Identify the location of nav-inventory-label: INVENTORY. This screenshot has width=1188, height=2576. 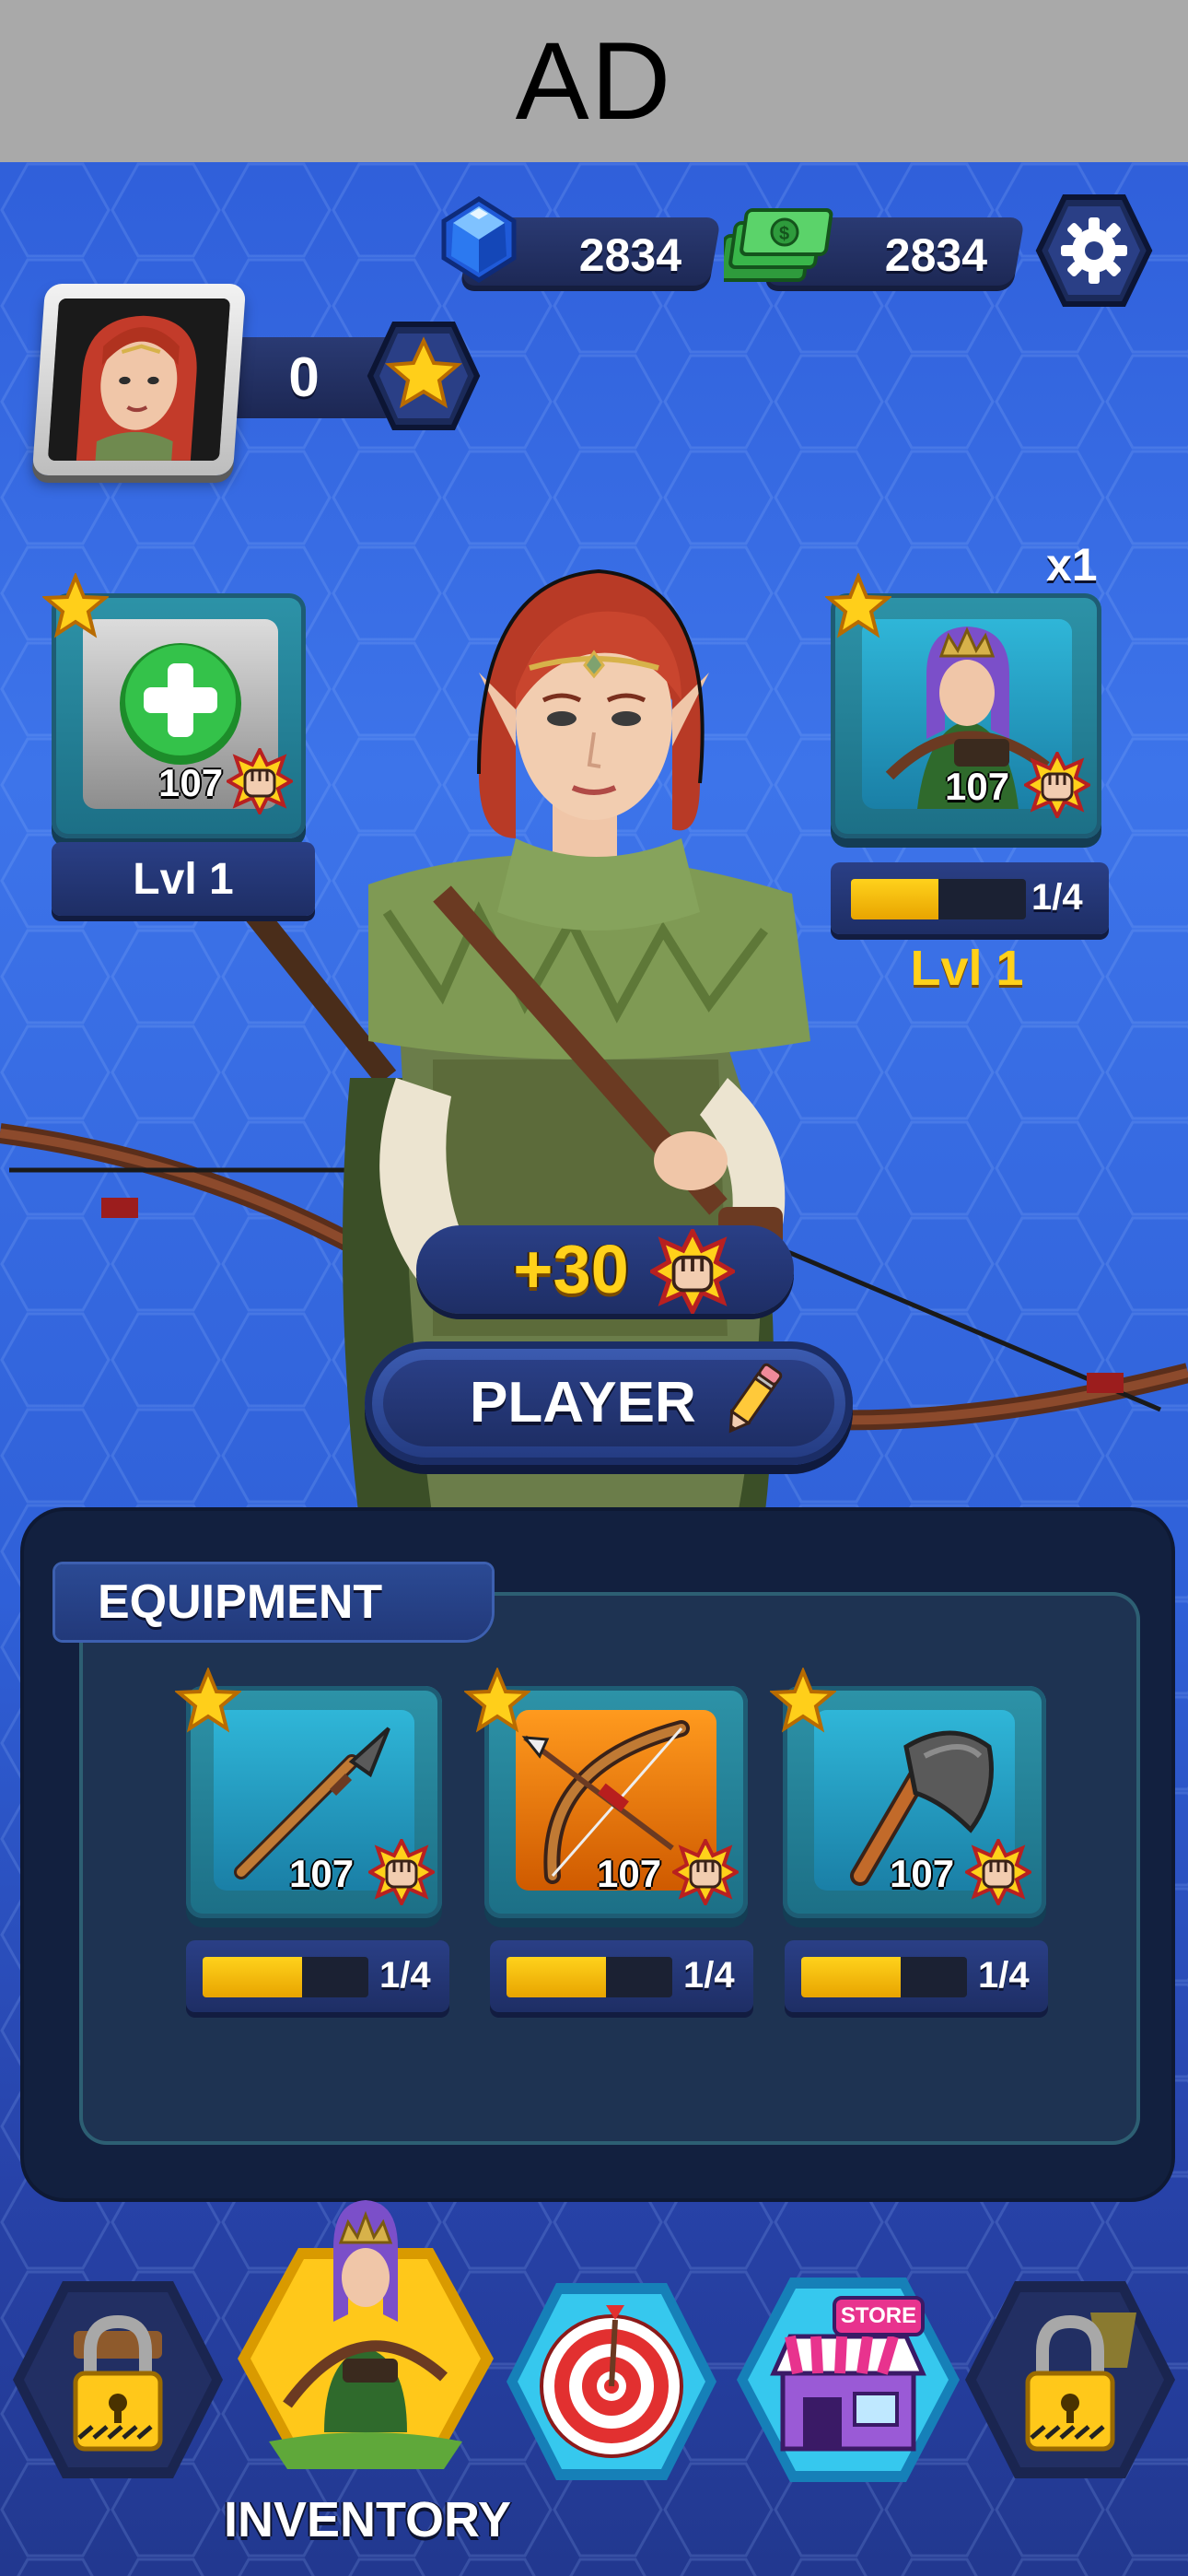
(367, 2519).